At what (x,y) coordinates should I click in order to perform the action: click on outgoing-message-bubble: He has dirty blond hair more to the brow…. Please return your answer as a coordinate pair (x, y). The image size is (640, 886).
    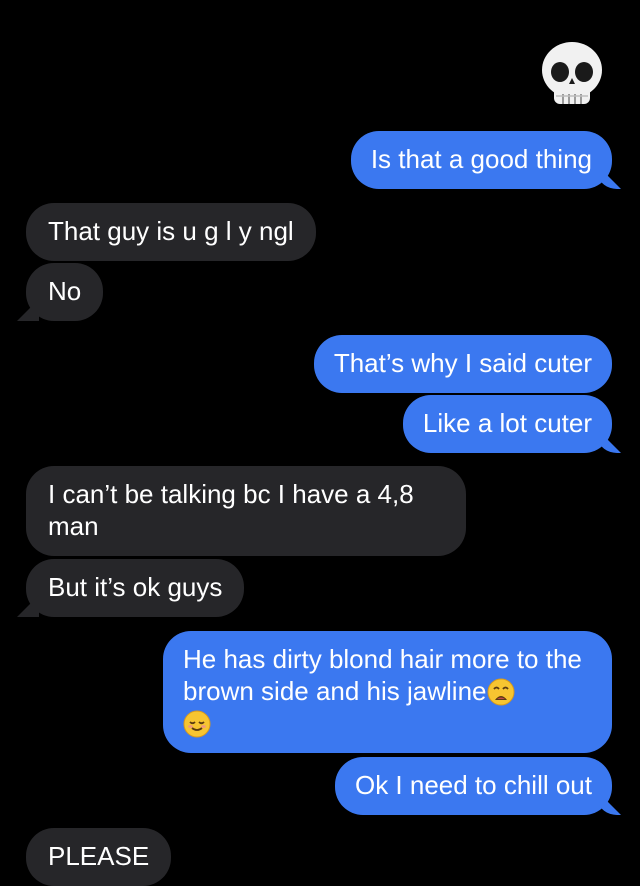
    Looking at the image, I should click on (387, 692).